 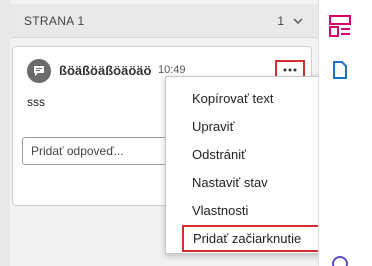 I want to click on reply-input, so click(x=95, y=151).